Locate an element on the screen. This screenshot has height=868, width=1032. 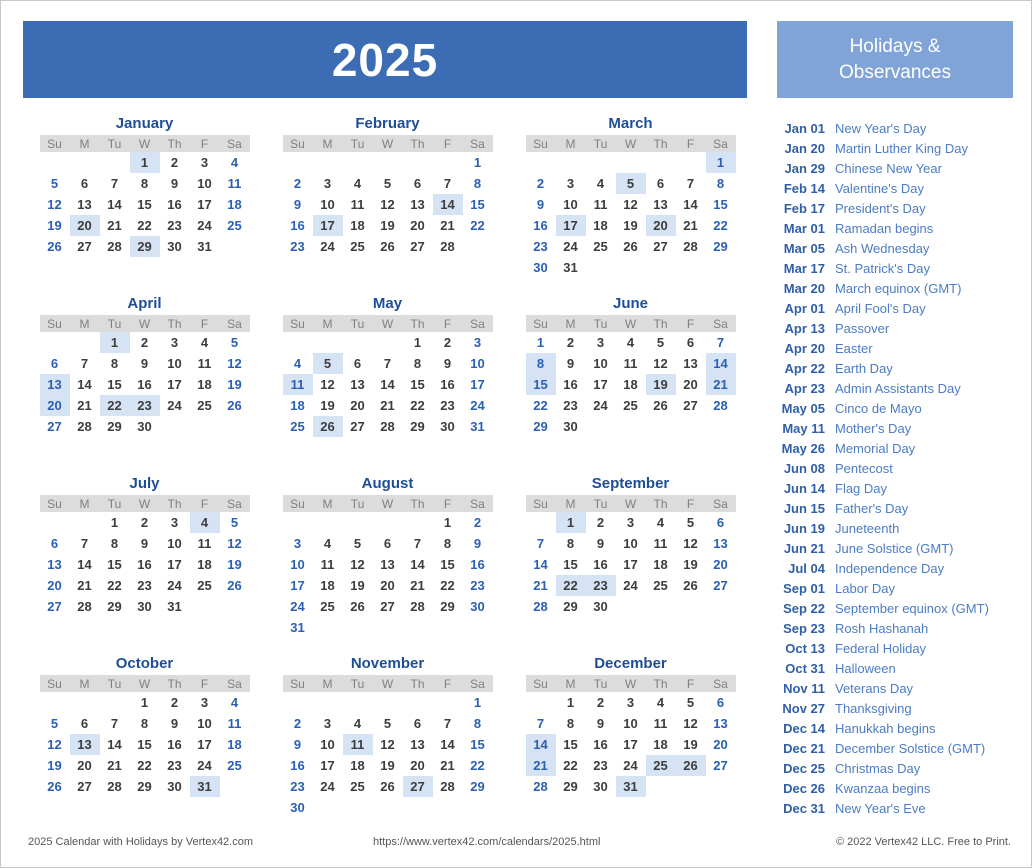
day-cell: 11 is located at coordinates (204, 363).